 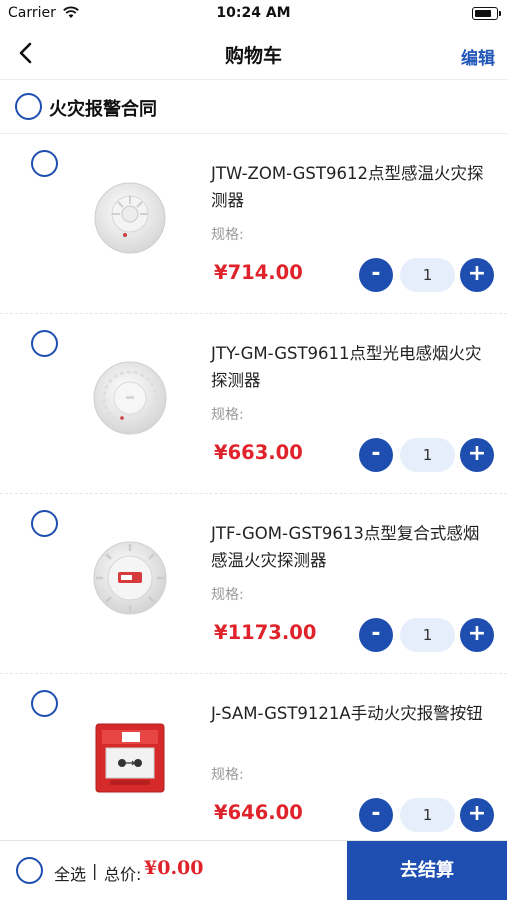 I want to click on total-label: 总价:, so click(x=123, y=874).